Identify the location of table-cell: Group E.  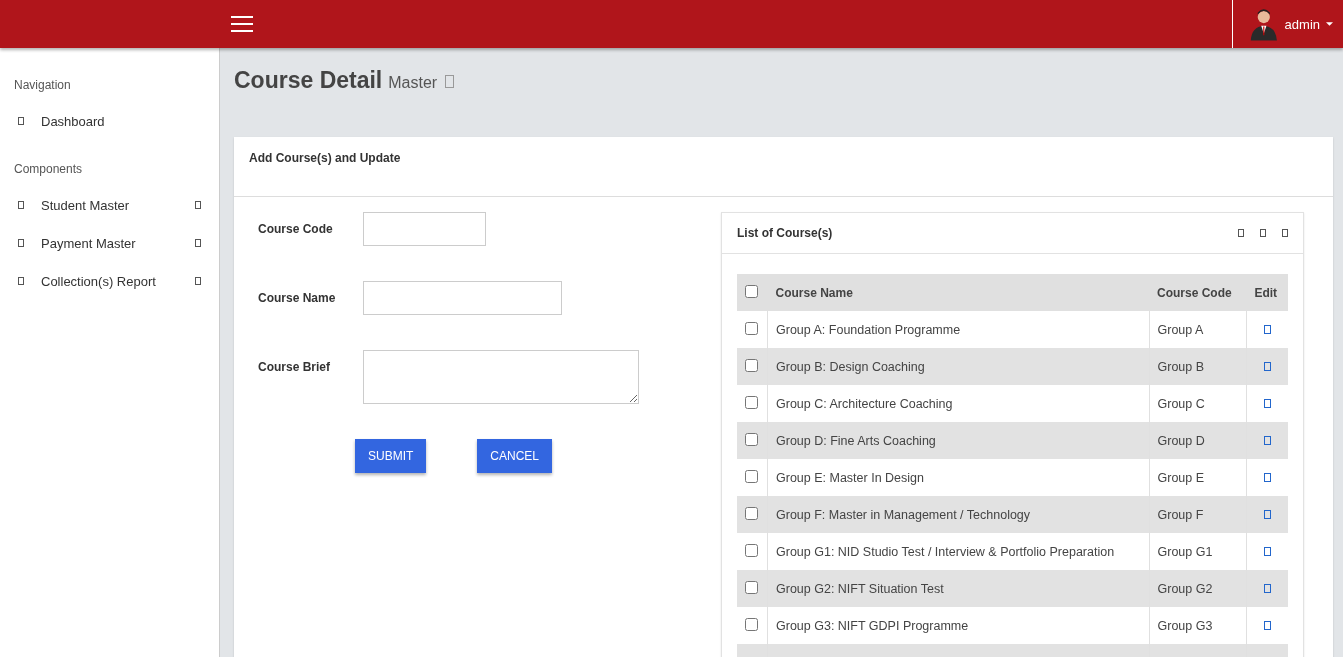
(1181, 477).